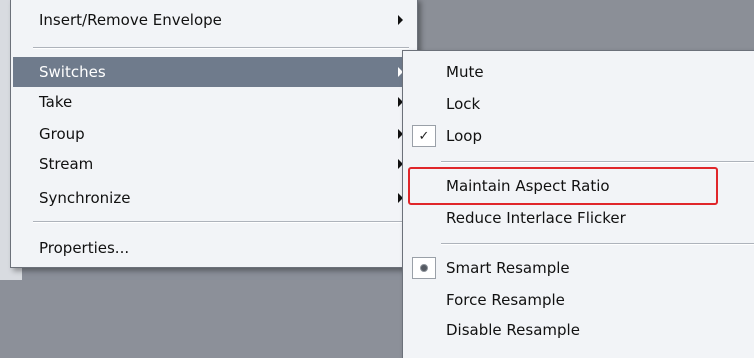 The width and height of the screenshot is (754, 358). What do you see at coordinates (56, 102) in the screenshot?
I see `menu-item-label: Take` at bounding box center [56, 102].